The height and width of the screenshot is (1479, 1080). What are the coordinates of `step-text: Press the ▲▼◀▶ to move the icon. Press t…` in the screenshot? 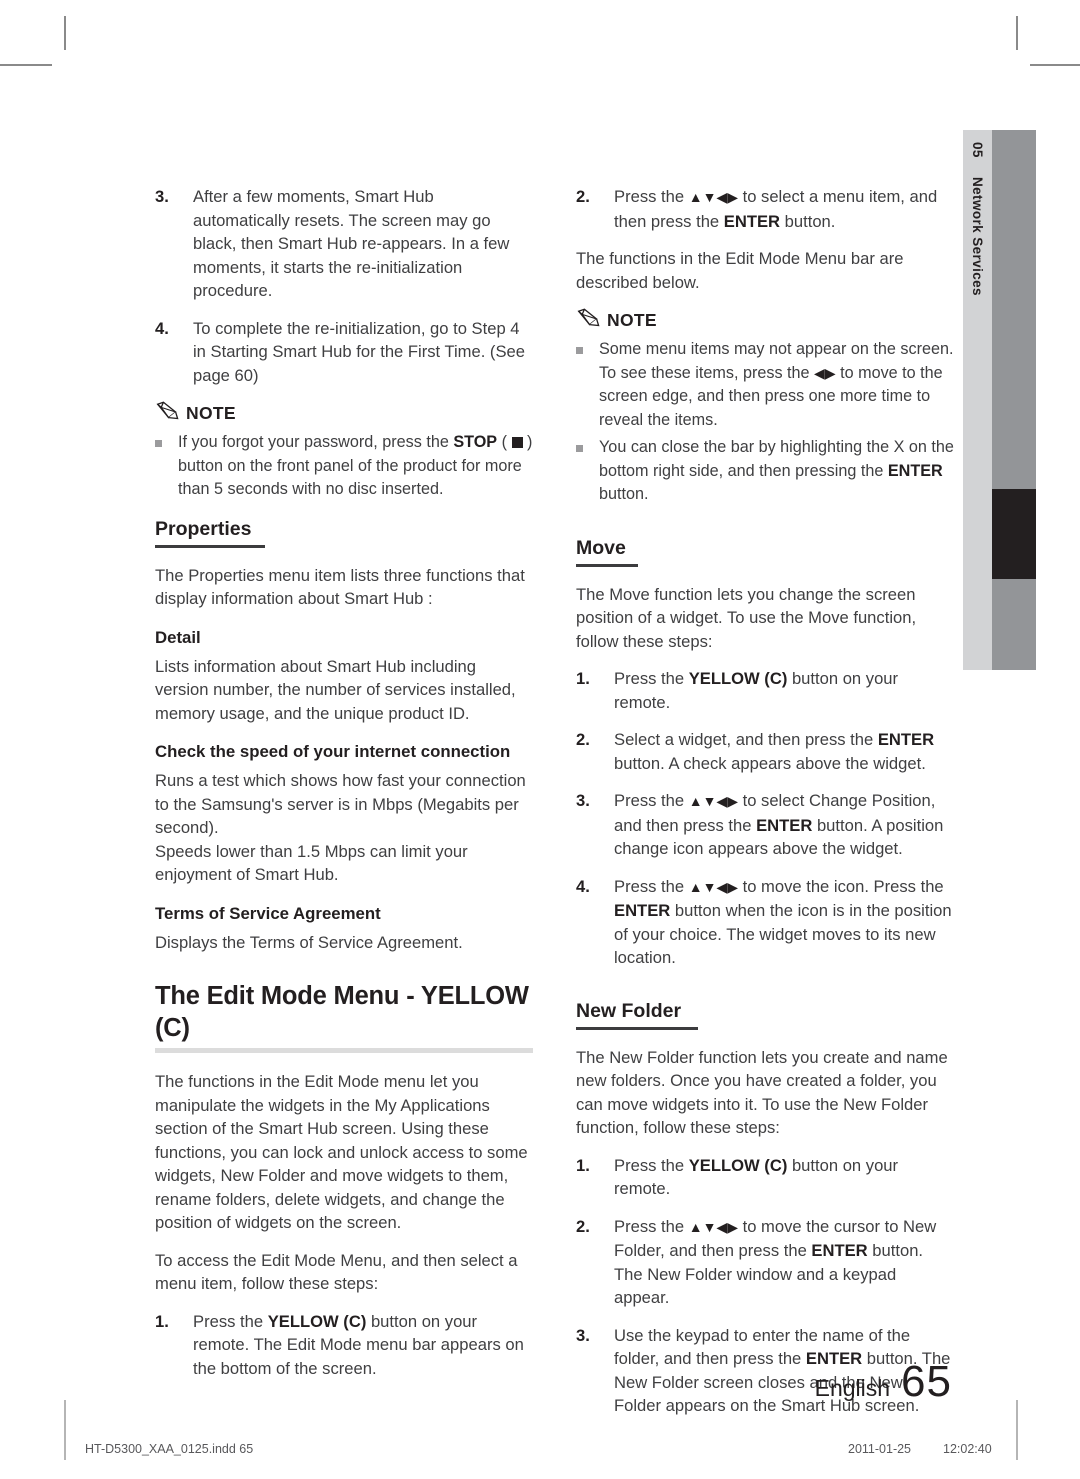 It's located at (784, 922).